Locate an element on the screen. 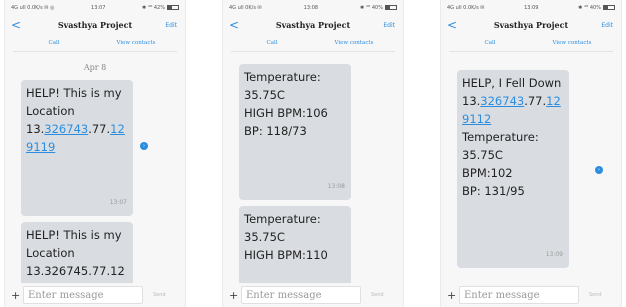 Image resolution: width=626 pixels, height=307 pixels. status-right-text: ✱ ⁴ᴳ 42% is located at coordinates (153, 8).